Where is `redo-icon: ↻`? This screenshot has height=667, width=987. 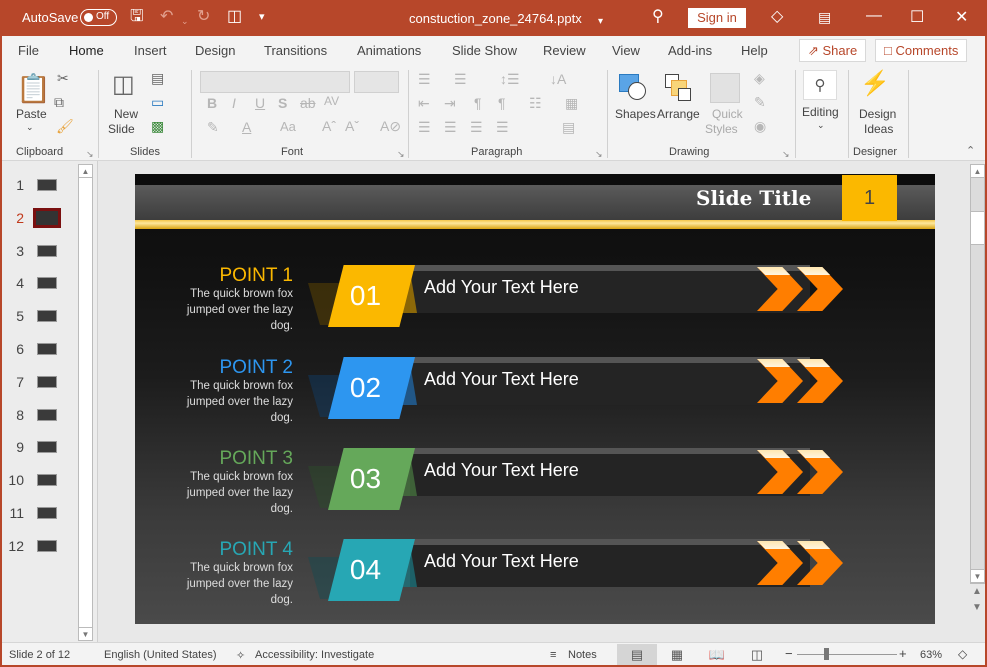
redo-icon: ↻ is located at coordinates (203, 17).